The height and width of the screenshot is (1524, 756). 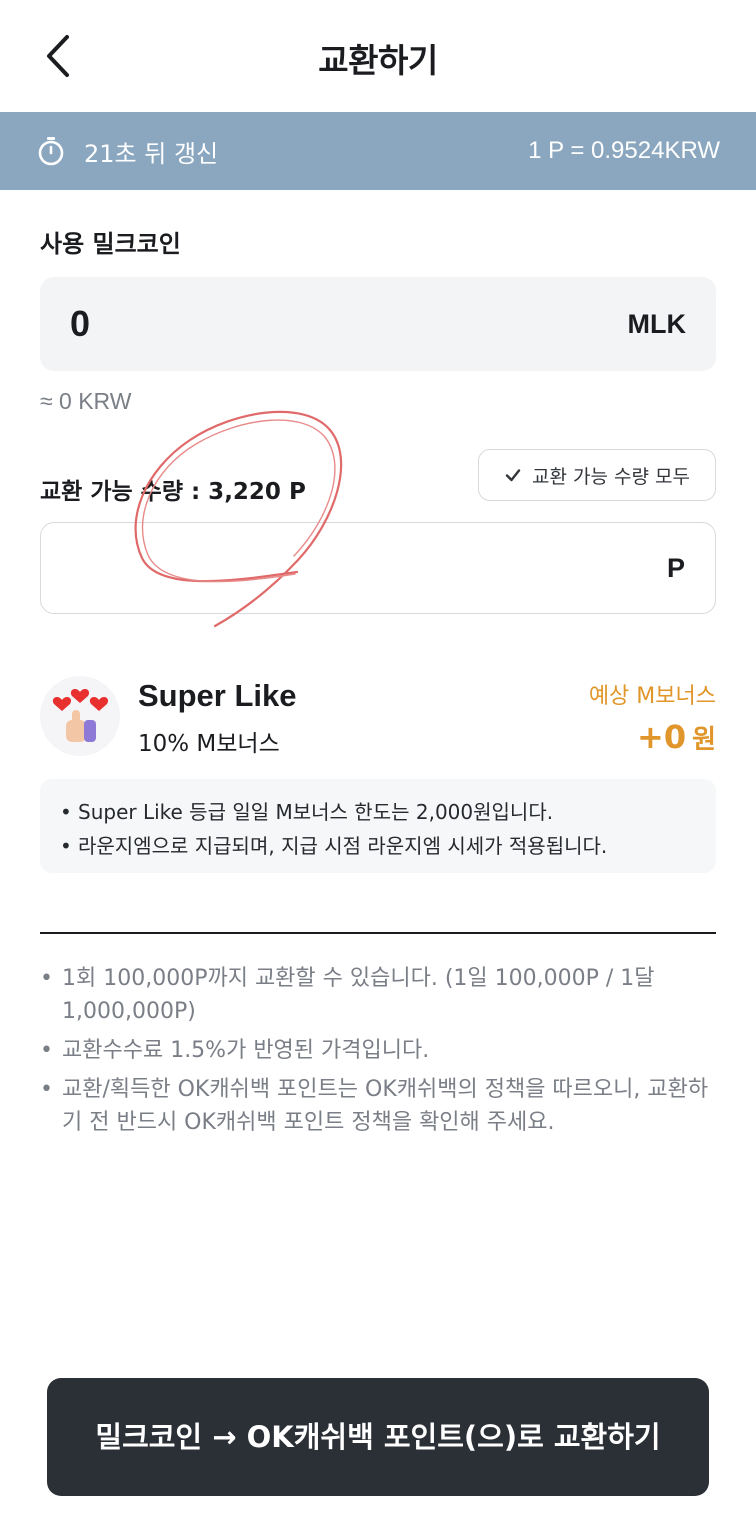 I want to click on grade-row: Super Like 10% M보너스 예상 M보너스 +0 원, so click(x=378, y=717).